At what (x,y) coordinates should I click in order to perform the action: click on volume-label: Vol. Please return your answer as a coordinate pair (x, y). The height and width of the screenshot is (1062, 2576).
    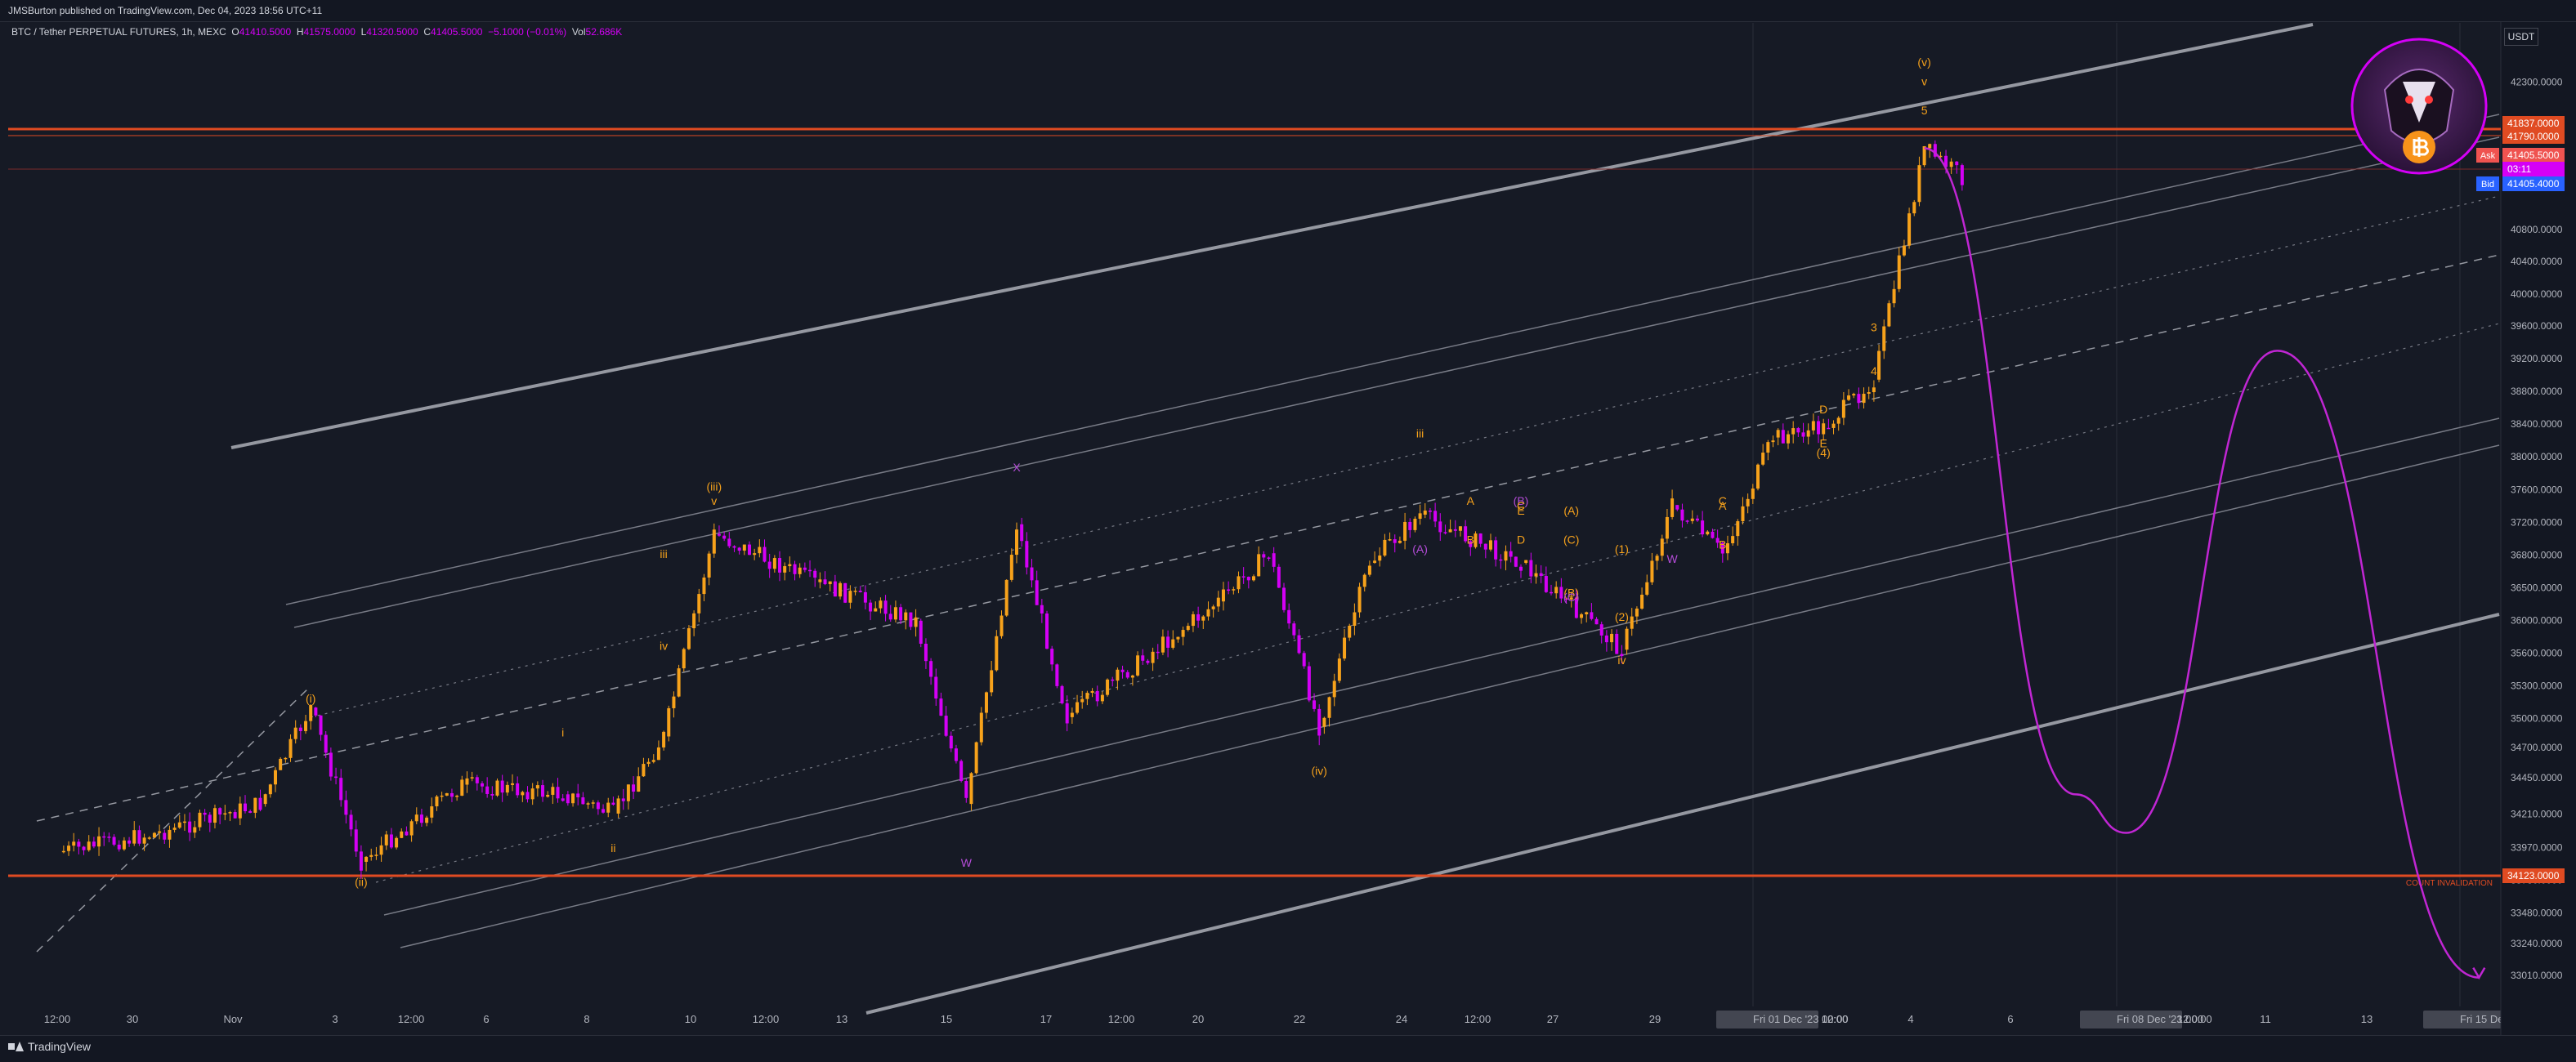
    Looking at the image, I should click on (578, 32).